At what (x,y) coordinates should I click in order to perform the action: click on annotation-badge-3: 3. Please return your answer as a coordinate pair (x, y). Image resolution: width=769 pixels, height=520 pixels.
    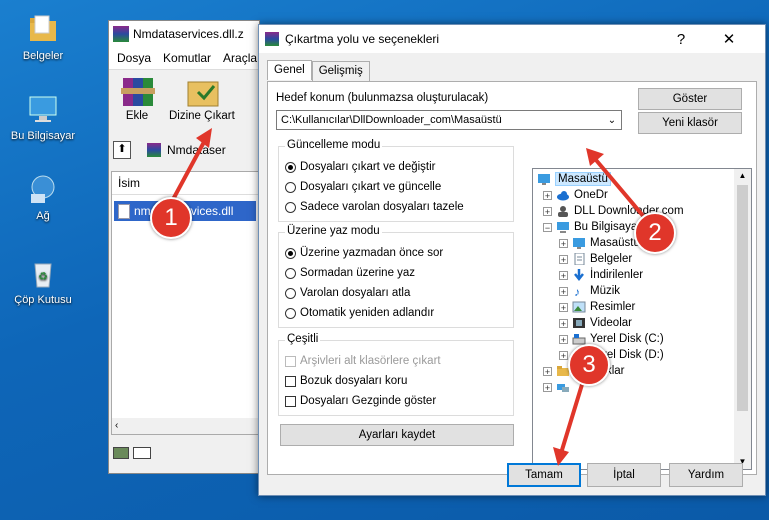
    Looking at the image, I should click on (589, 365).